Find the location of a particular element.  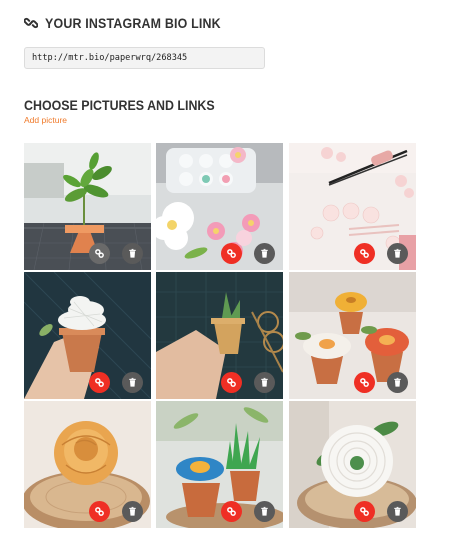

section-title: CHOOSE PICTURES AND LINKS is located at coordinates (119, 105).